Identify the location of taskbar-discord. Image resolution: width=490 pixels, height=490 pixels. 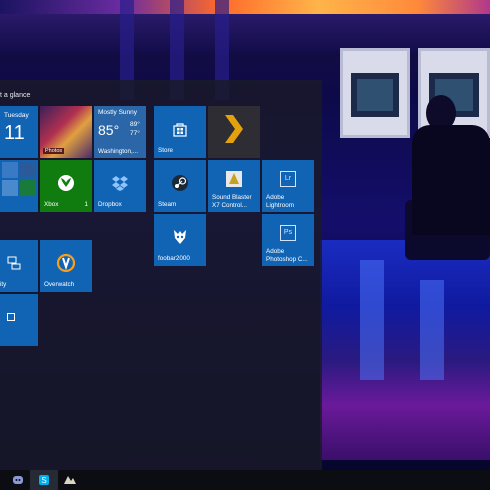
(18, 480).